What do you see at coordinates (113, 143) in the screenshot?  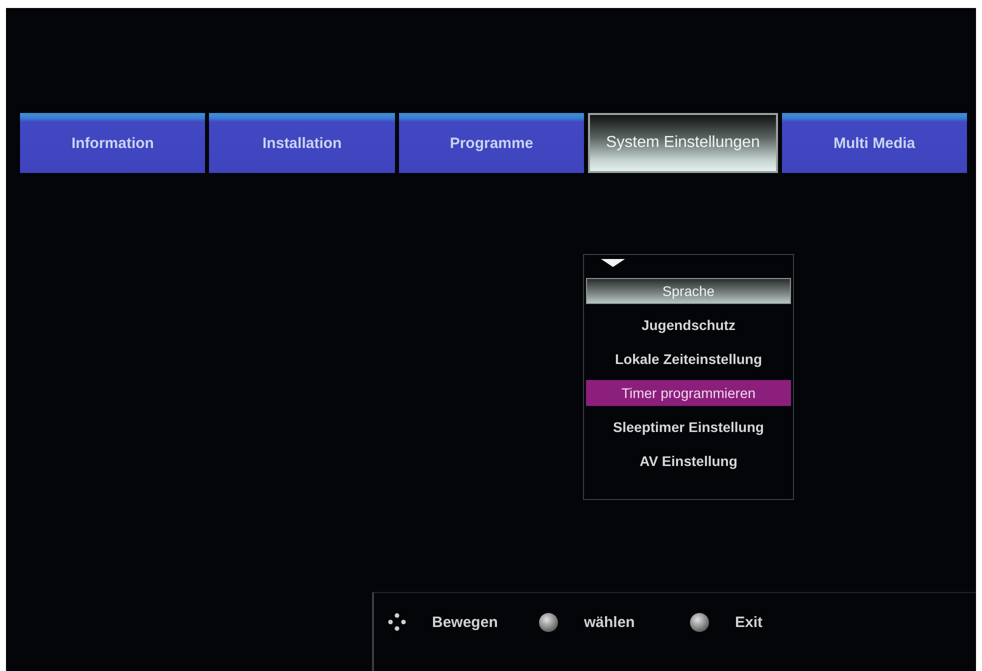 I see `menu-tab: Information` at bounding box center [113, 143].